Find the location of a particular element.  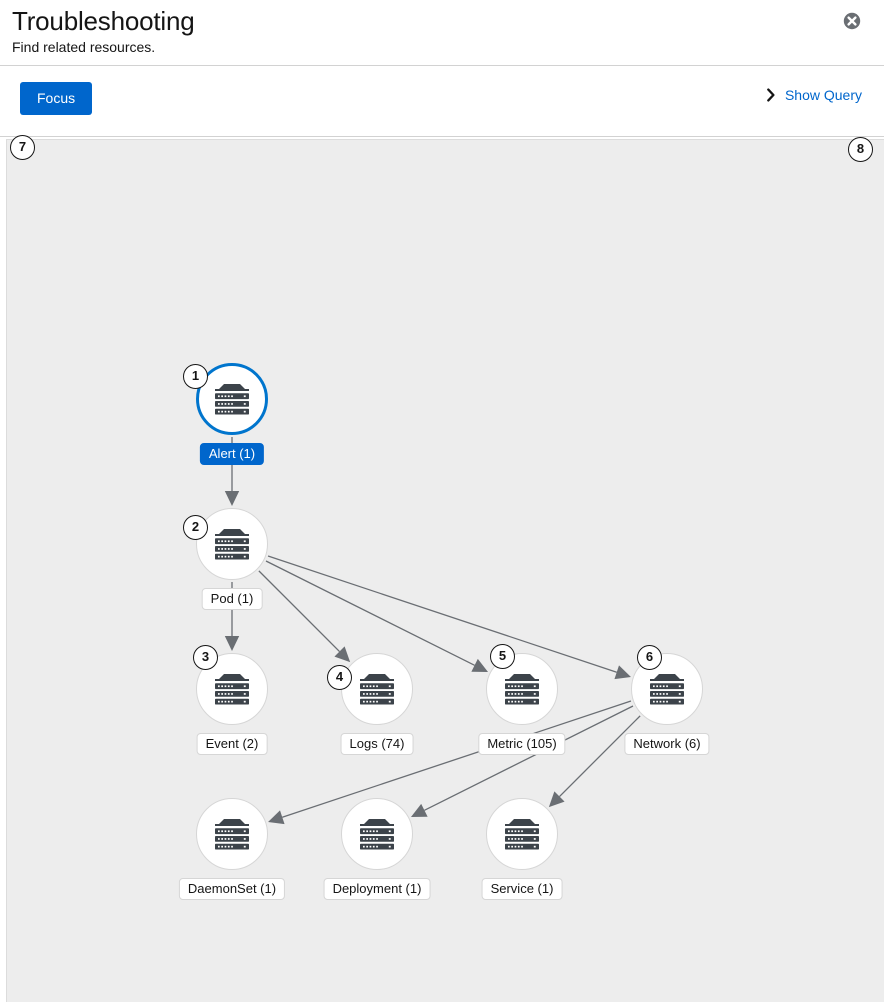

graph-node-label-daemonset: DaemonSet (1) is located at coordinates (232, 889).